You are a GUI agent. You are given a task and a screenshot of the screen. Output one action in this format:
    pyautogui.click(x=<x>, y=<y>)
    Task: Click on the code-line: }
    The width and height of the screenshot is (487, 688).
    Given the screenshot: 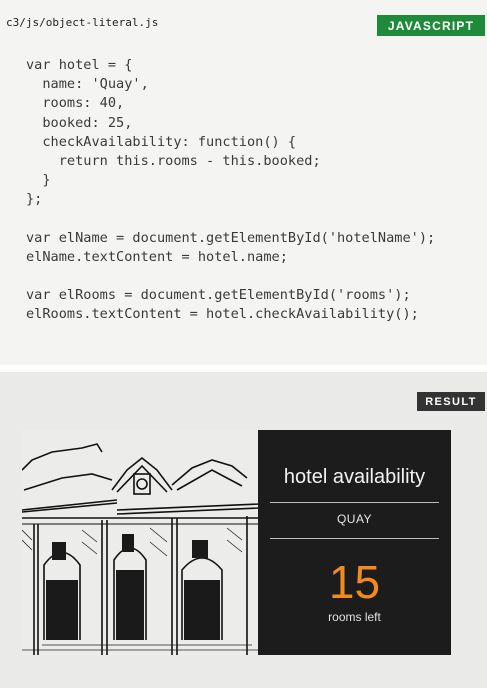 What is the action you would take?
    pyautogui.click(x=38, y=180)
    